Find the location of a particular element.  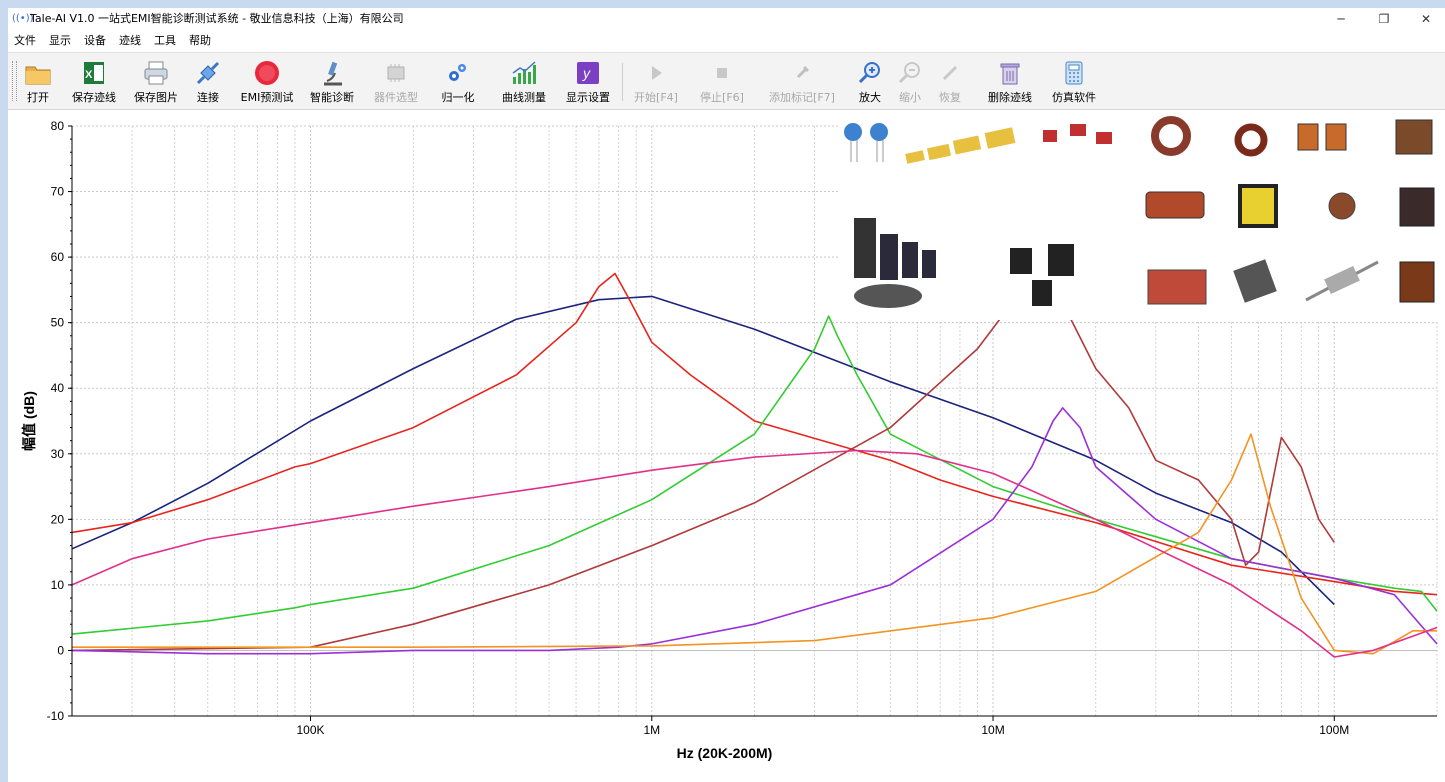

y-tick-label: 10 is located at coordinates (58, 585).